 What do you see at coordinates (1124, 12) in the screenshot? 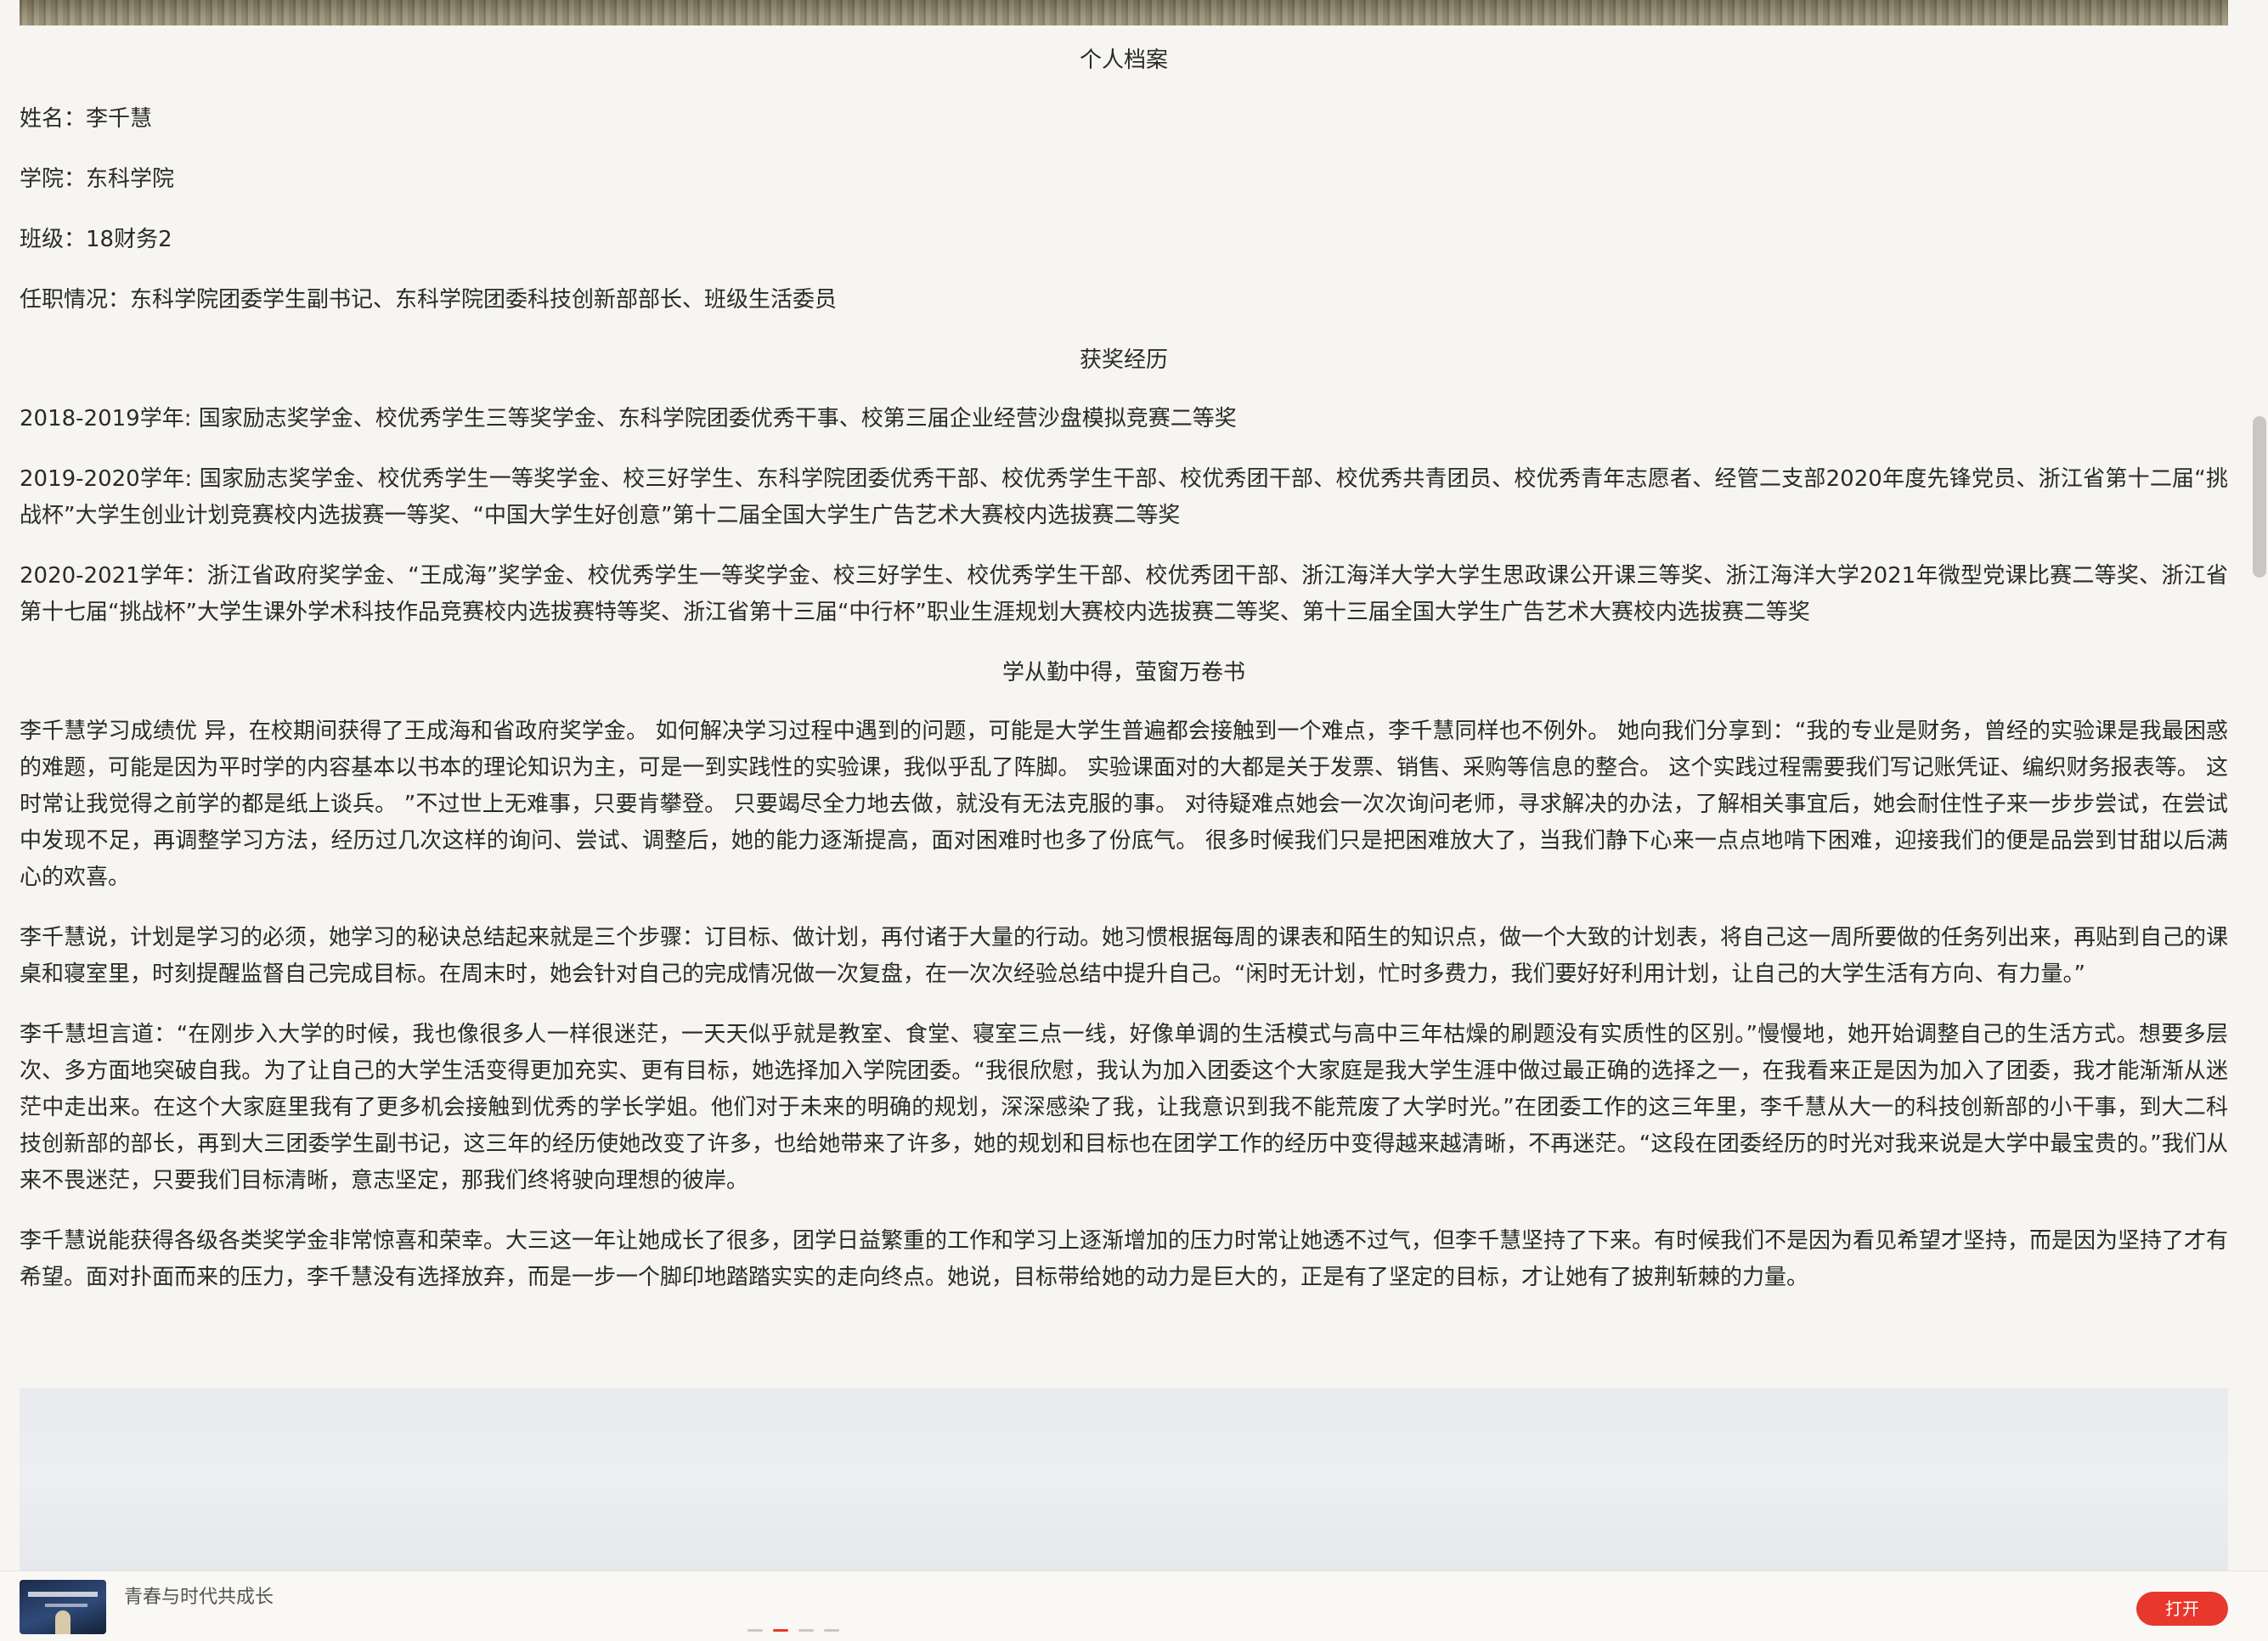
I see `article-top-image` at bounding box center [1124, 12].